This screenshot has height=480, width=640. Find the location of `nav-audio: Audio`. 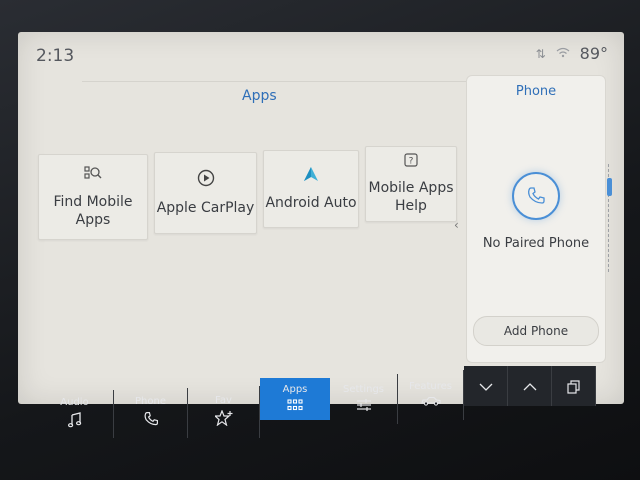

nav-audio: Audio is located at coordinates (75, 414).